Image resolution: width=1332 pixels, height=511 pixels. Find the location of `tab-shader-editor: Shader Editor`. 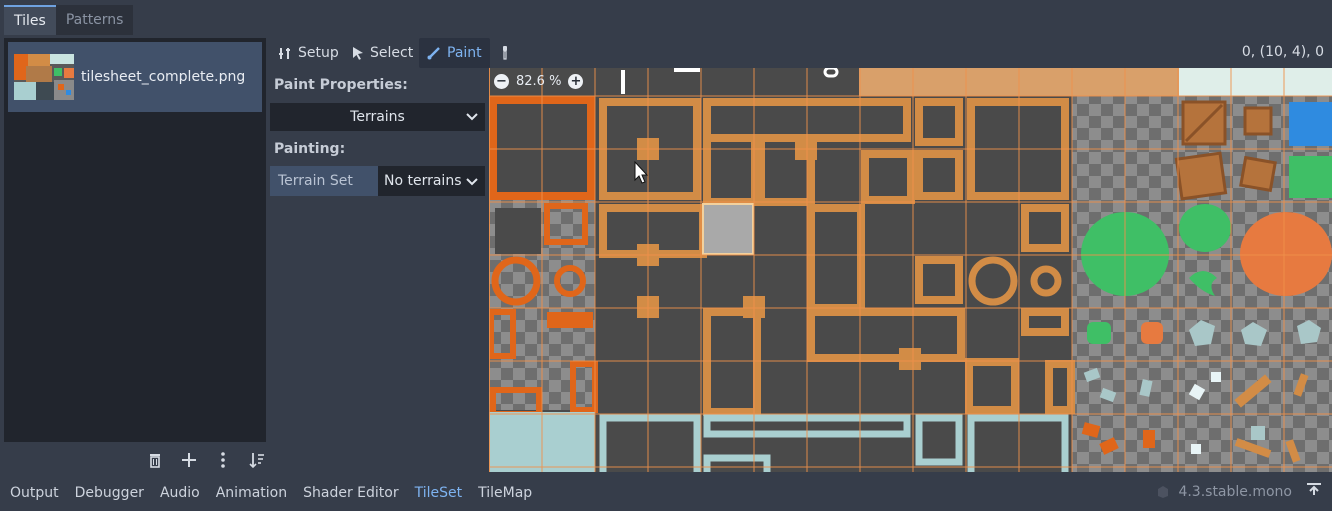

tab-shader-editor: Shader Editor is located at coordinates (350, 493).